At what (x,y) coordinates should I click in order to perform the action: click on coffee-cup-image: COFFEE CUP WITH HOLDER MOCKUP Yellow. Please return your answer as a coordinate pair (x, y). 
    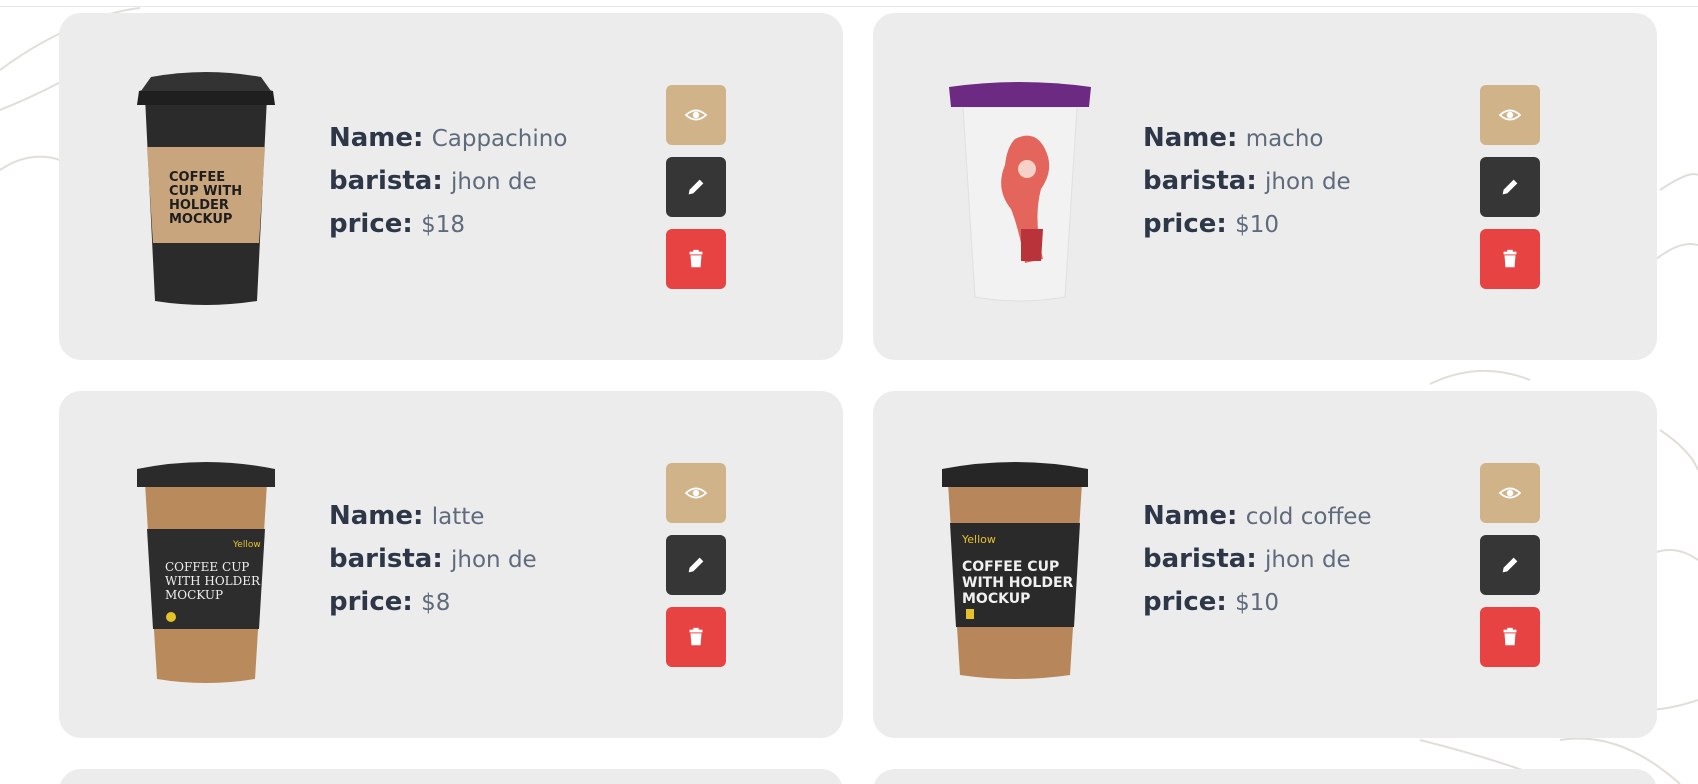
    Looking at the image, I should click on (206, 572).